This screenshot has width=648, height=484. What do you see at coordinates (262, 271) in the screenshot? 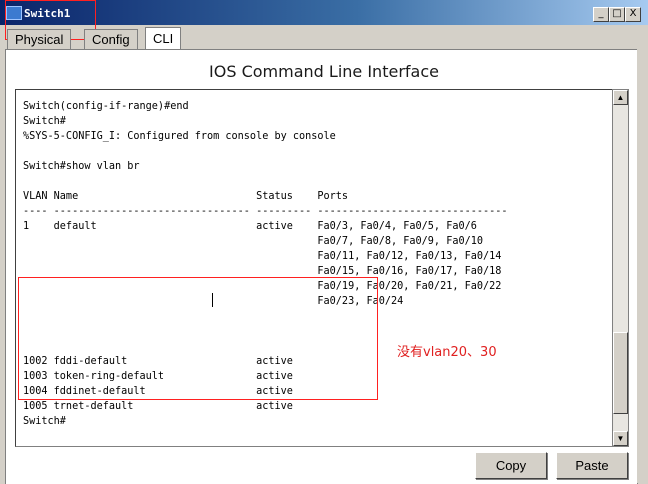
I see `terminal-line: Fa0/15, Fa0/16, Fa0/17, Fa0/18` at bounding box center [262, 271].